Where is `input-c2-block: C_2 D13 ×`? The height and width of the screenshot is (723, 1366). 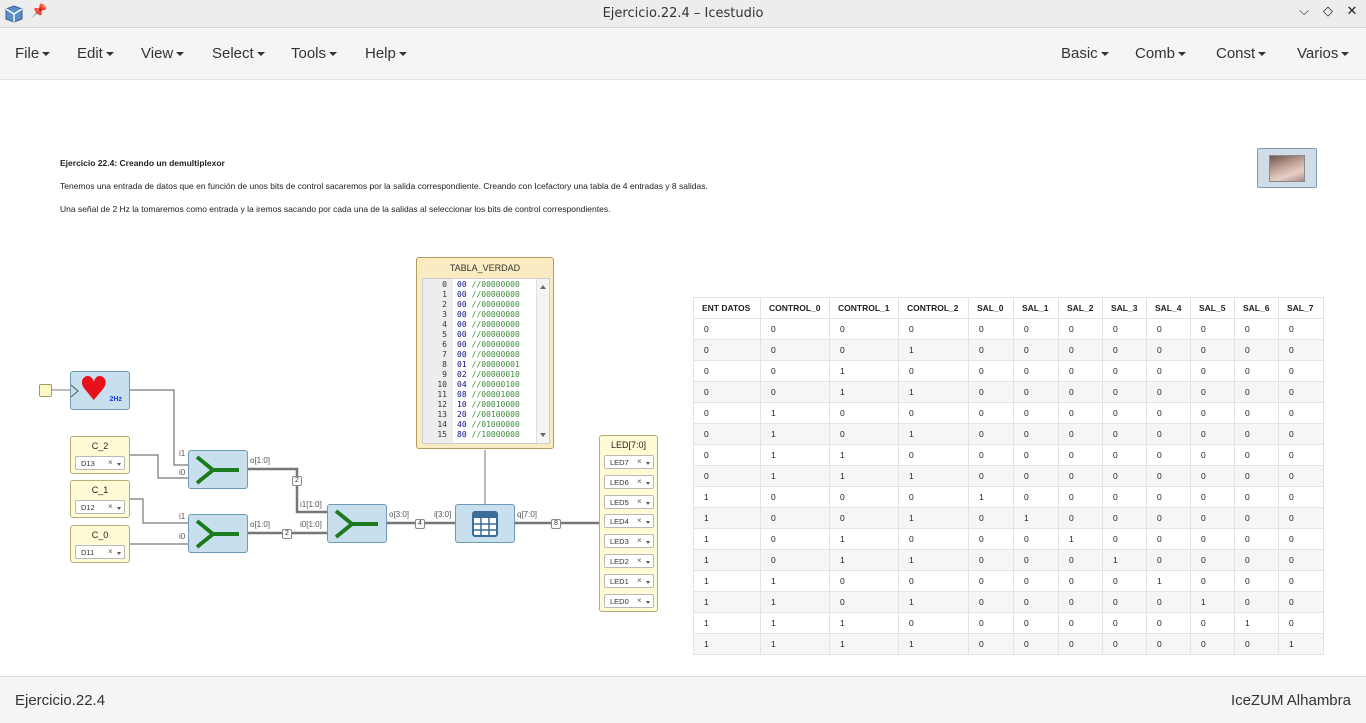 input-c2-block: C_2 D13 × is located at coordinates (100, 455).